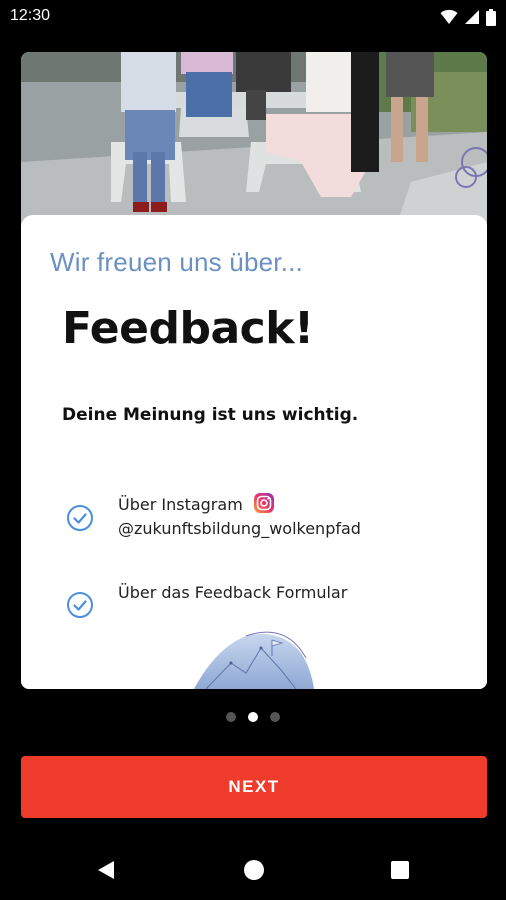 The image size is (506, 900). Describe the element at coordinates (254, 660) in the screenshot. I see `mountain-illustration` at that location.